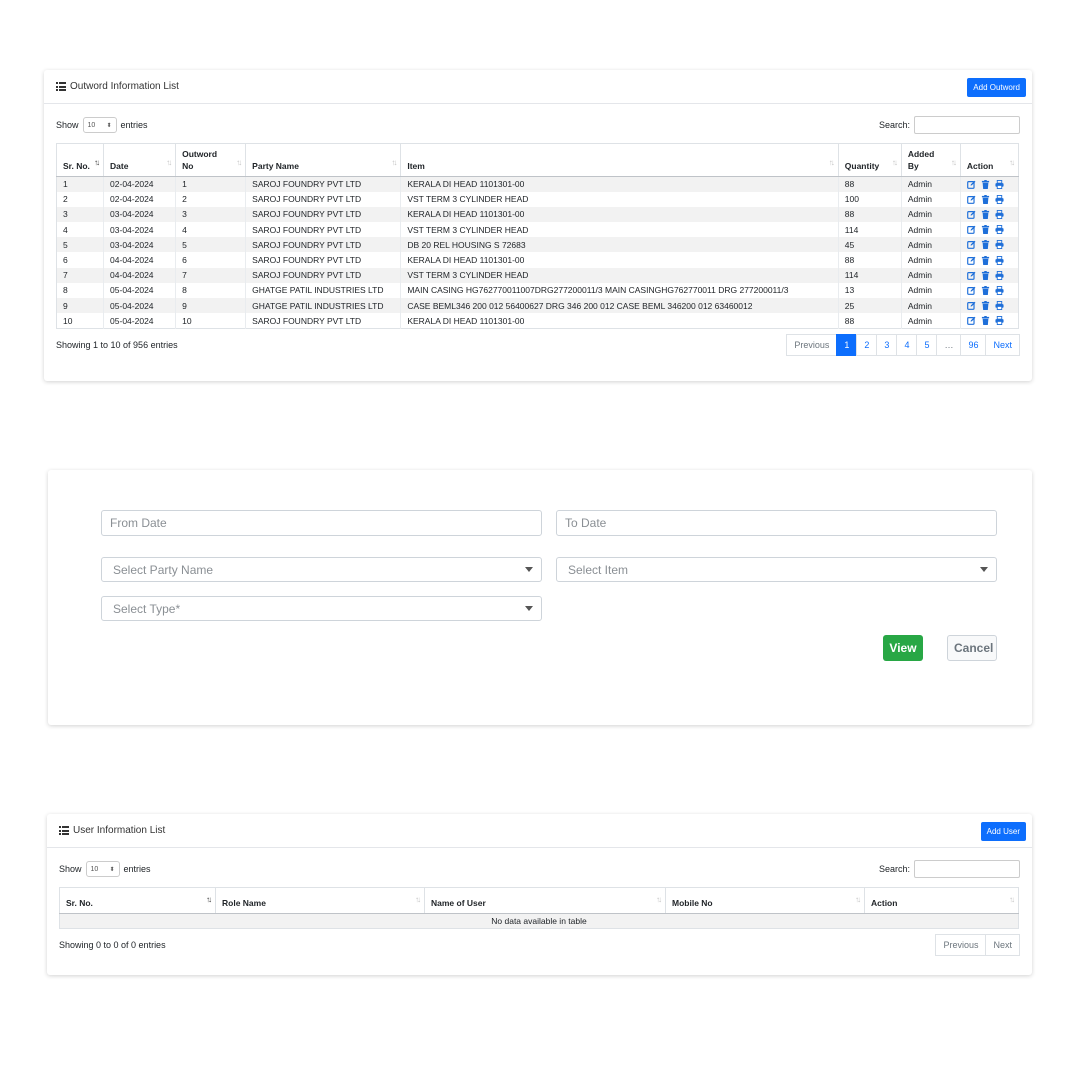  I want to click on add-outword-button: Add Outword, so click(996, 87).